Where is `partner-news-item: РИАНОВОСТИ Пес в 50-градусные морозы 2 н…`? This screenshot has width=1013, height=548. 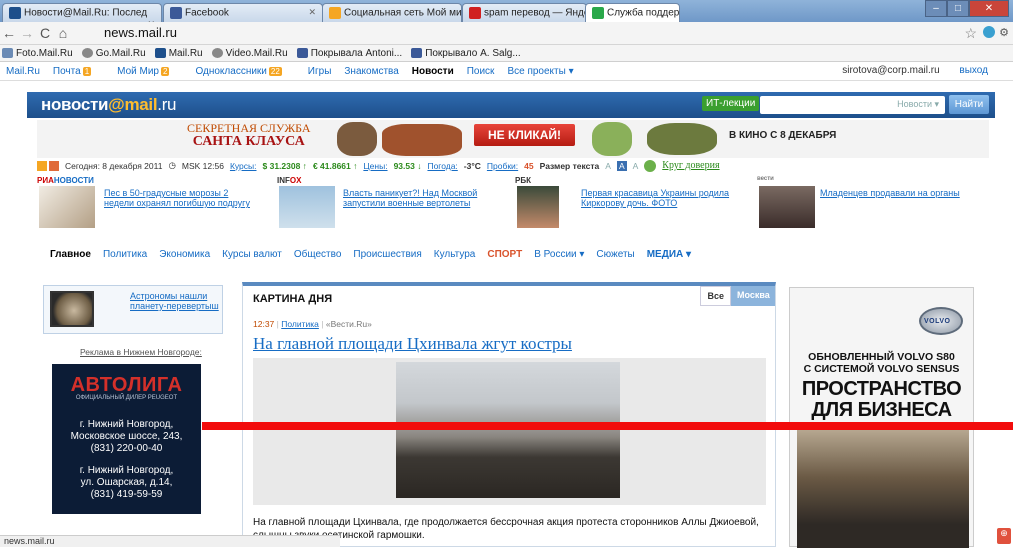
partner-news-item: РИАНОВОСТИ Пес в 50-градусные морозы 2 н… is located at coordinates (147, 207).